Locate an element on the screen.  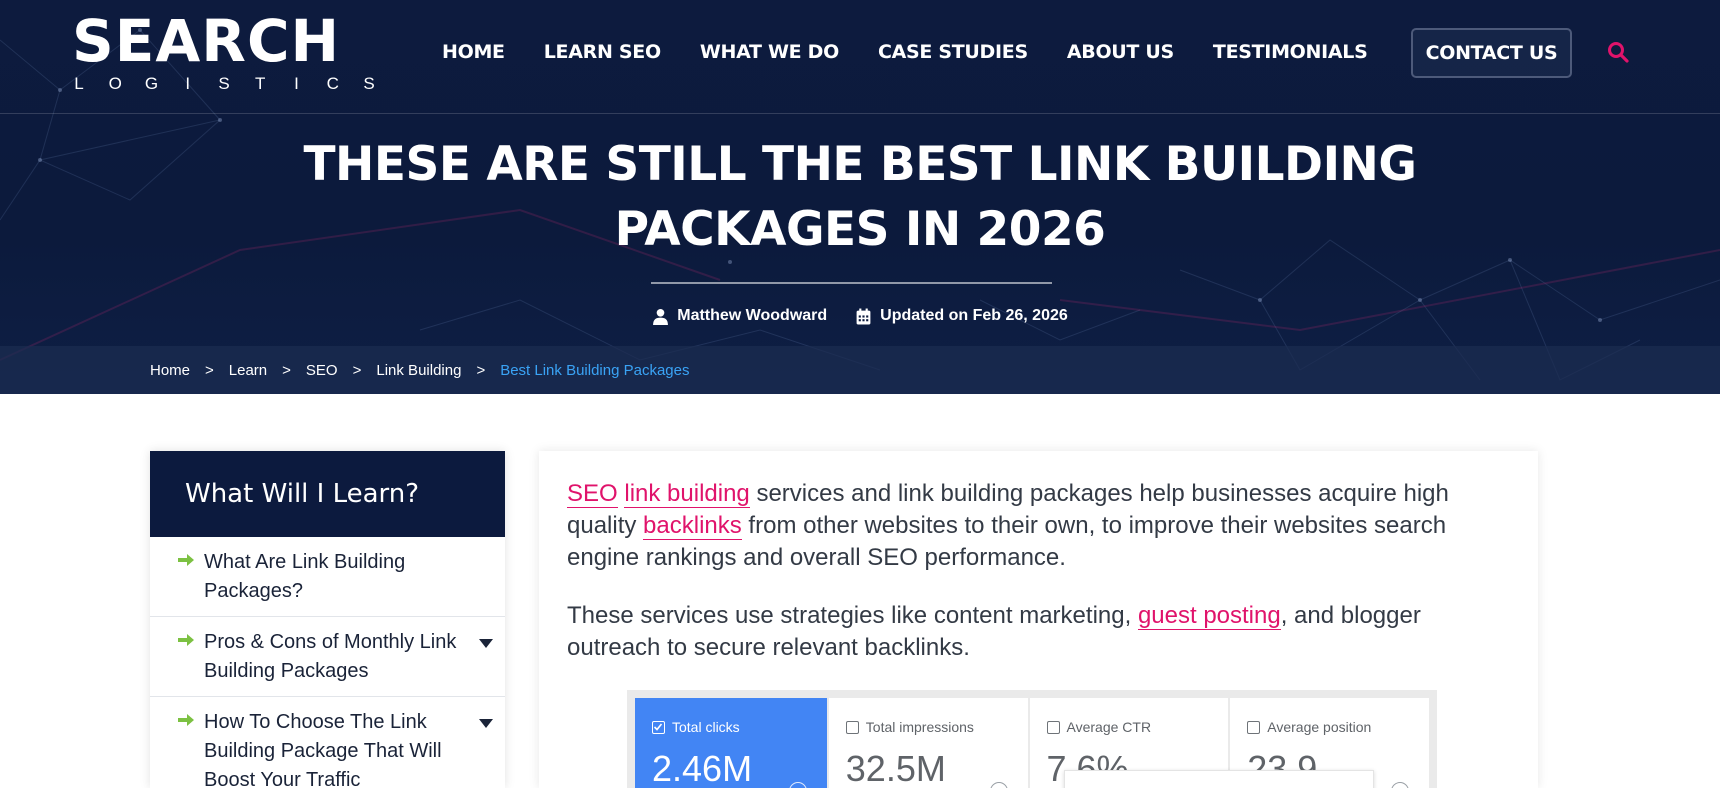
seo-link: SEO is located at coordinates (592, 494).